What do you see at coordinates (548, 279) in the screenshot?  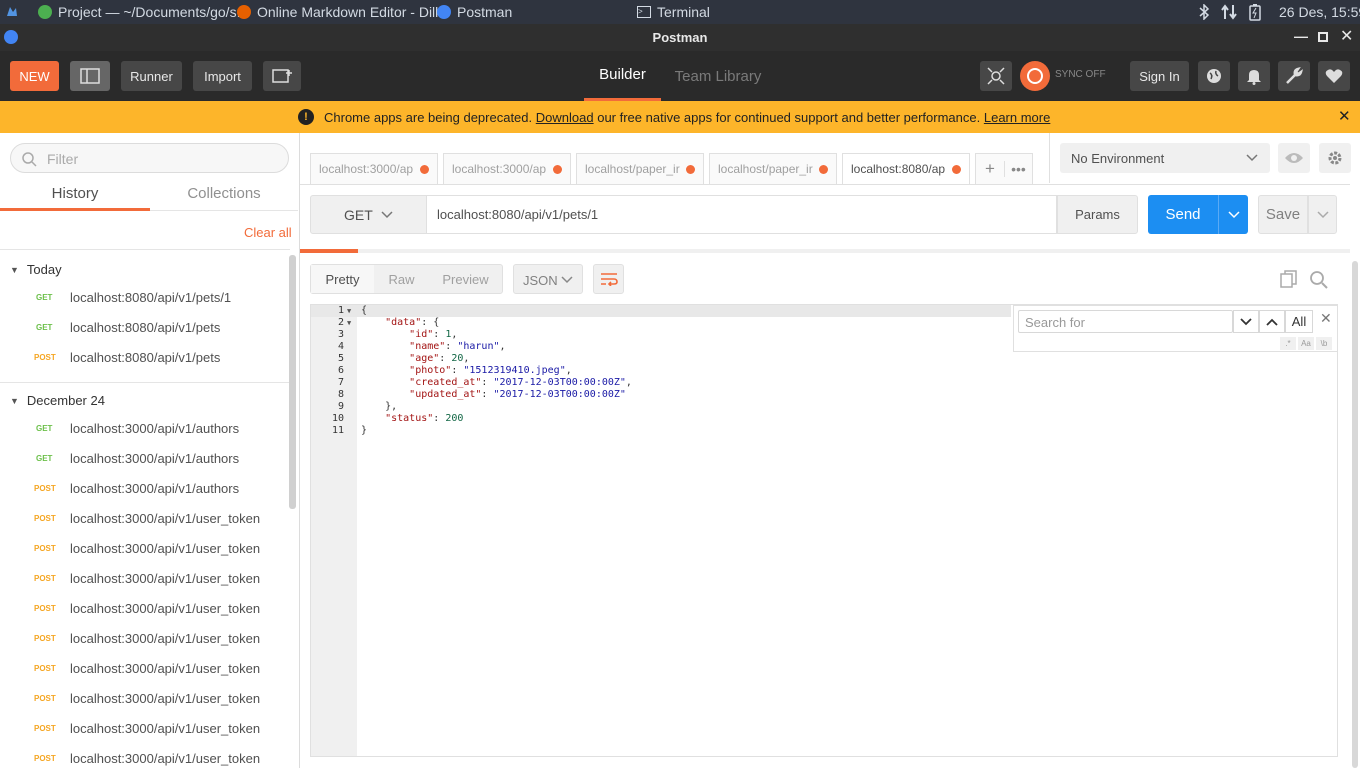 I see `format-select: JSON` at bounding box center [548, 279].